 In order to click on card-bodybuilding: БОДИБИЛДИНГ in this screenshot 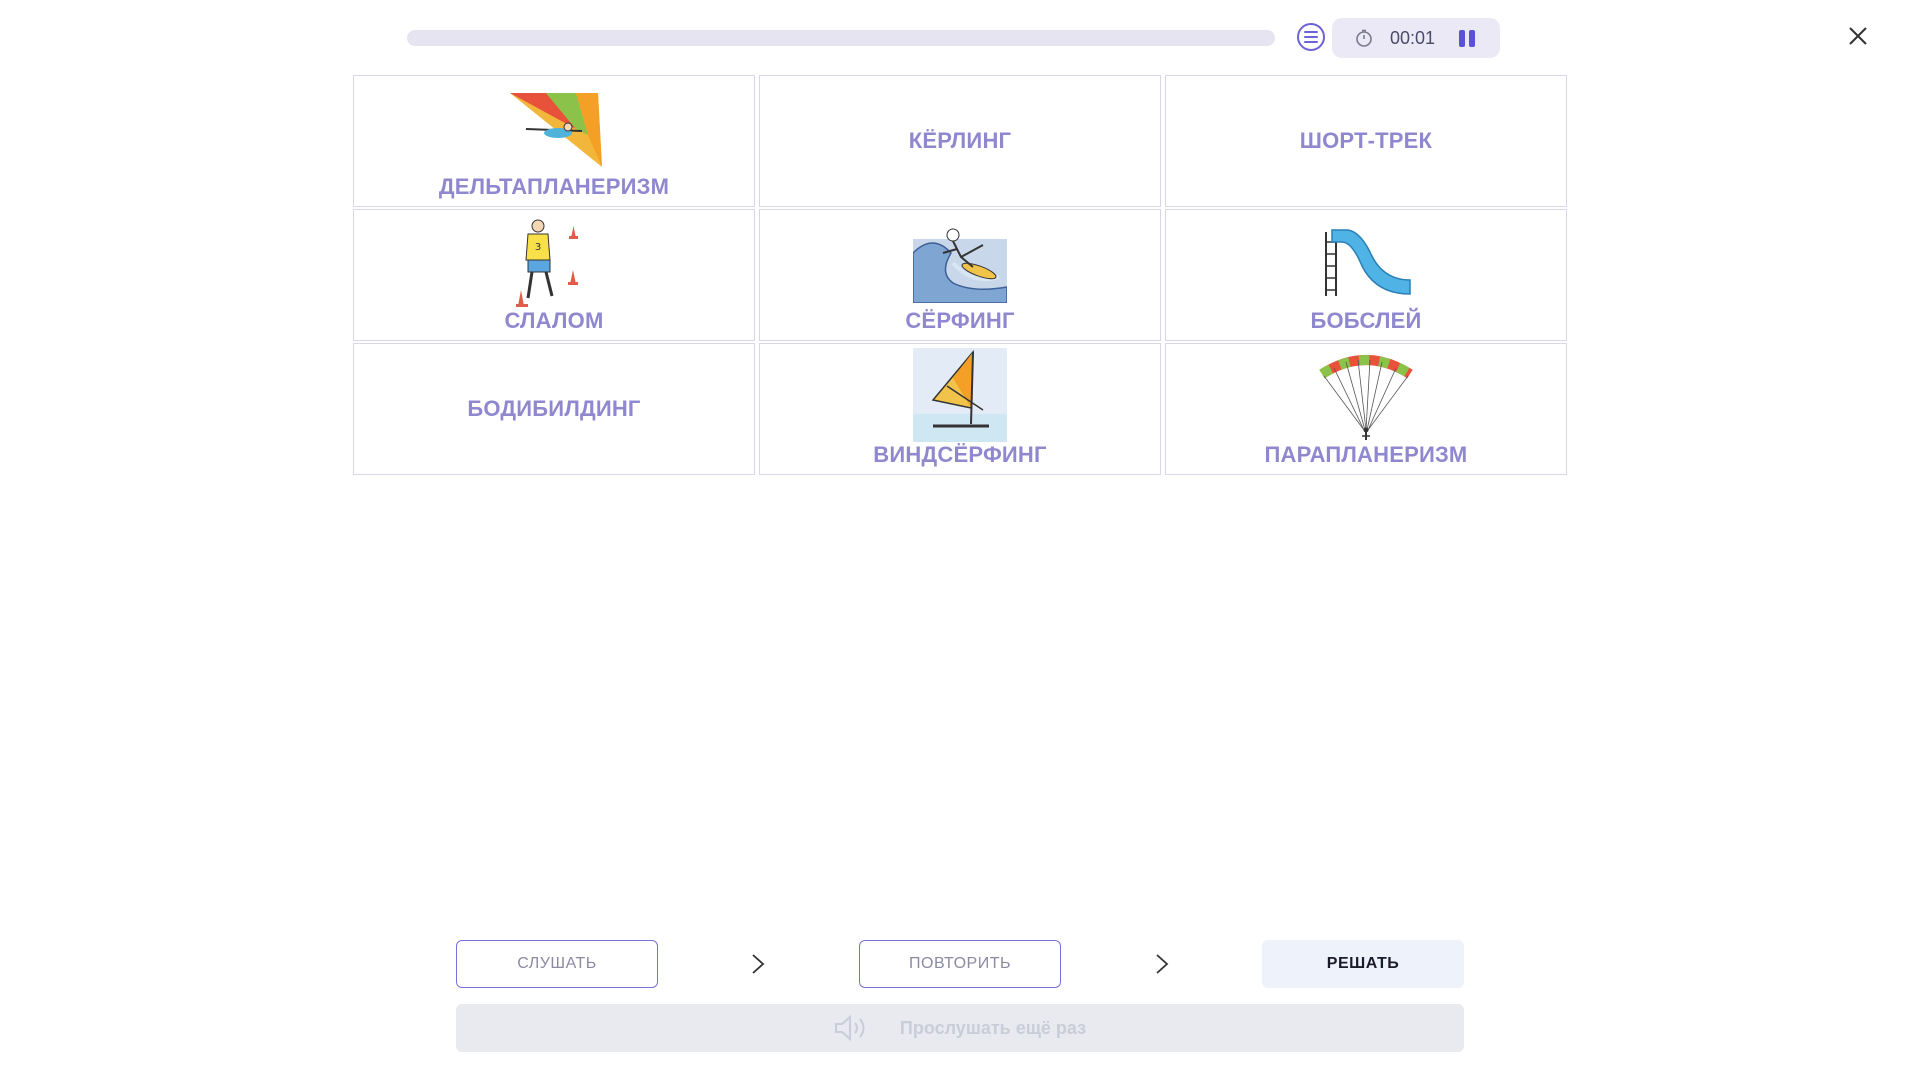, I will do `click(554, 409)`.